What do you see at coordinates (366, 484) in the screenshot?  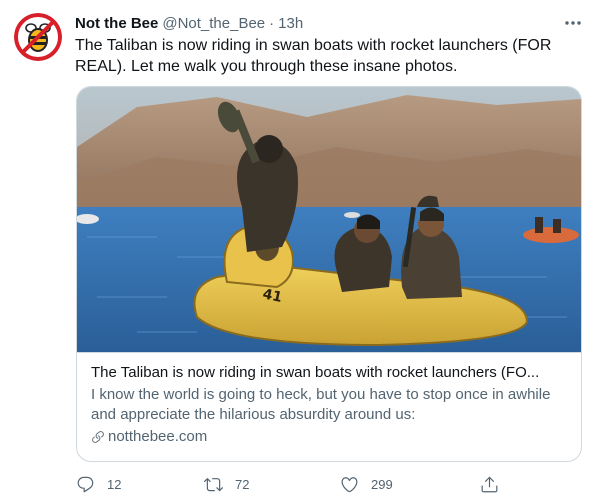 I see `like-button: 299` at bounding box center [366, 484].